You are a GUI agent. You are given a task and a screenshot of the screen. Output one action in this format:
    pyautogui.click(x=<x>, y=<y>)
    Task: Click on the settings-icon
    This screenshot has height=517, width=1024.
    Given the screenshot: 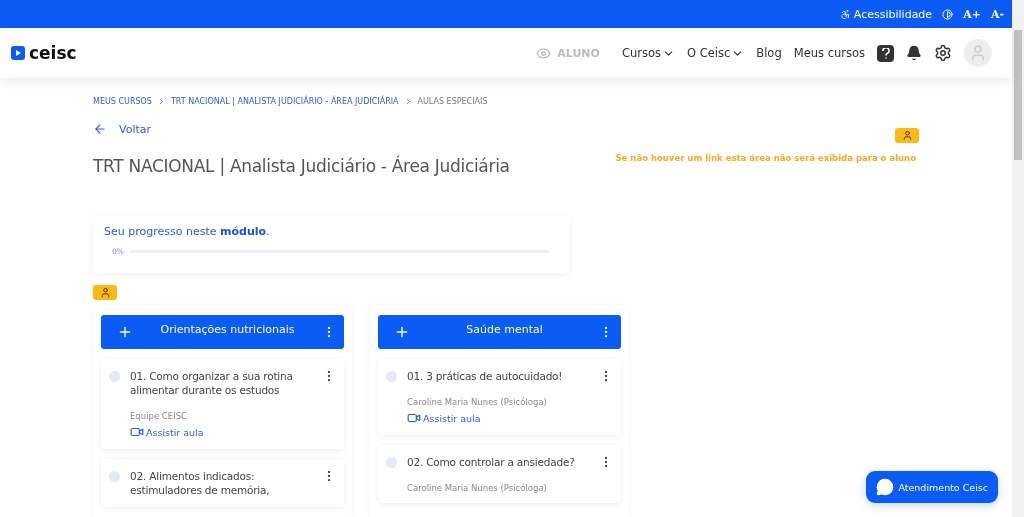 What is the action you would take?
    pyautogui.click(x=943, y=53)
    